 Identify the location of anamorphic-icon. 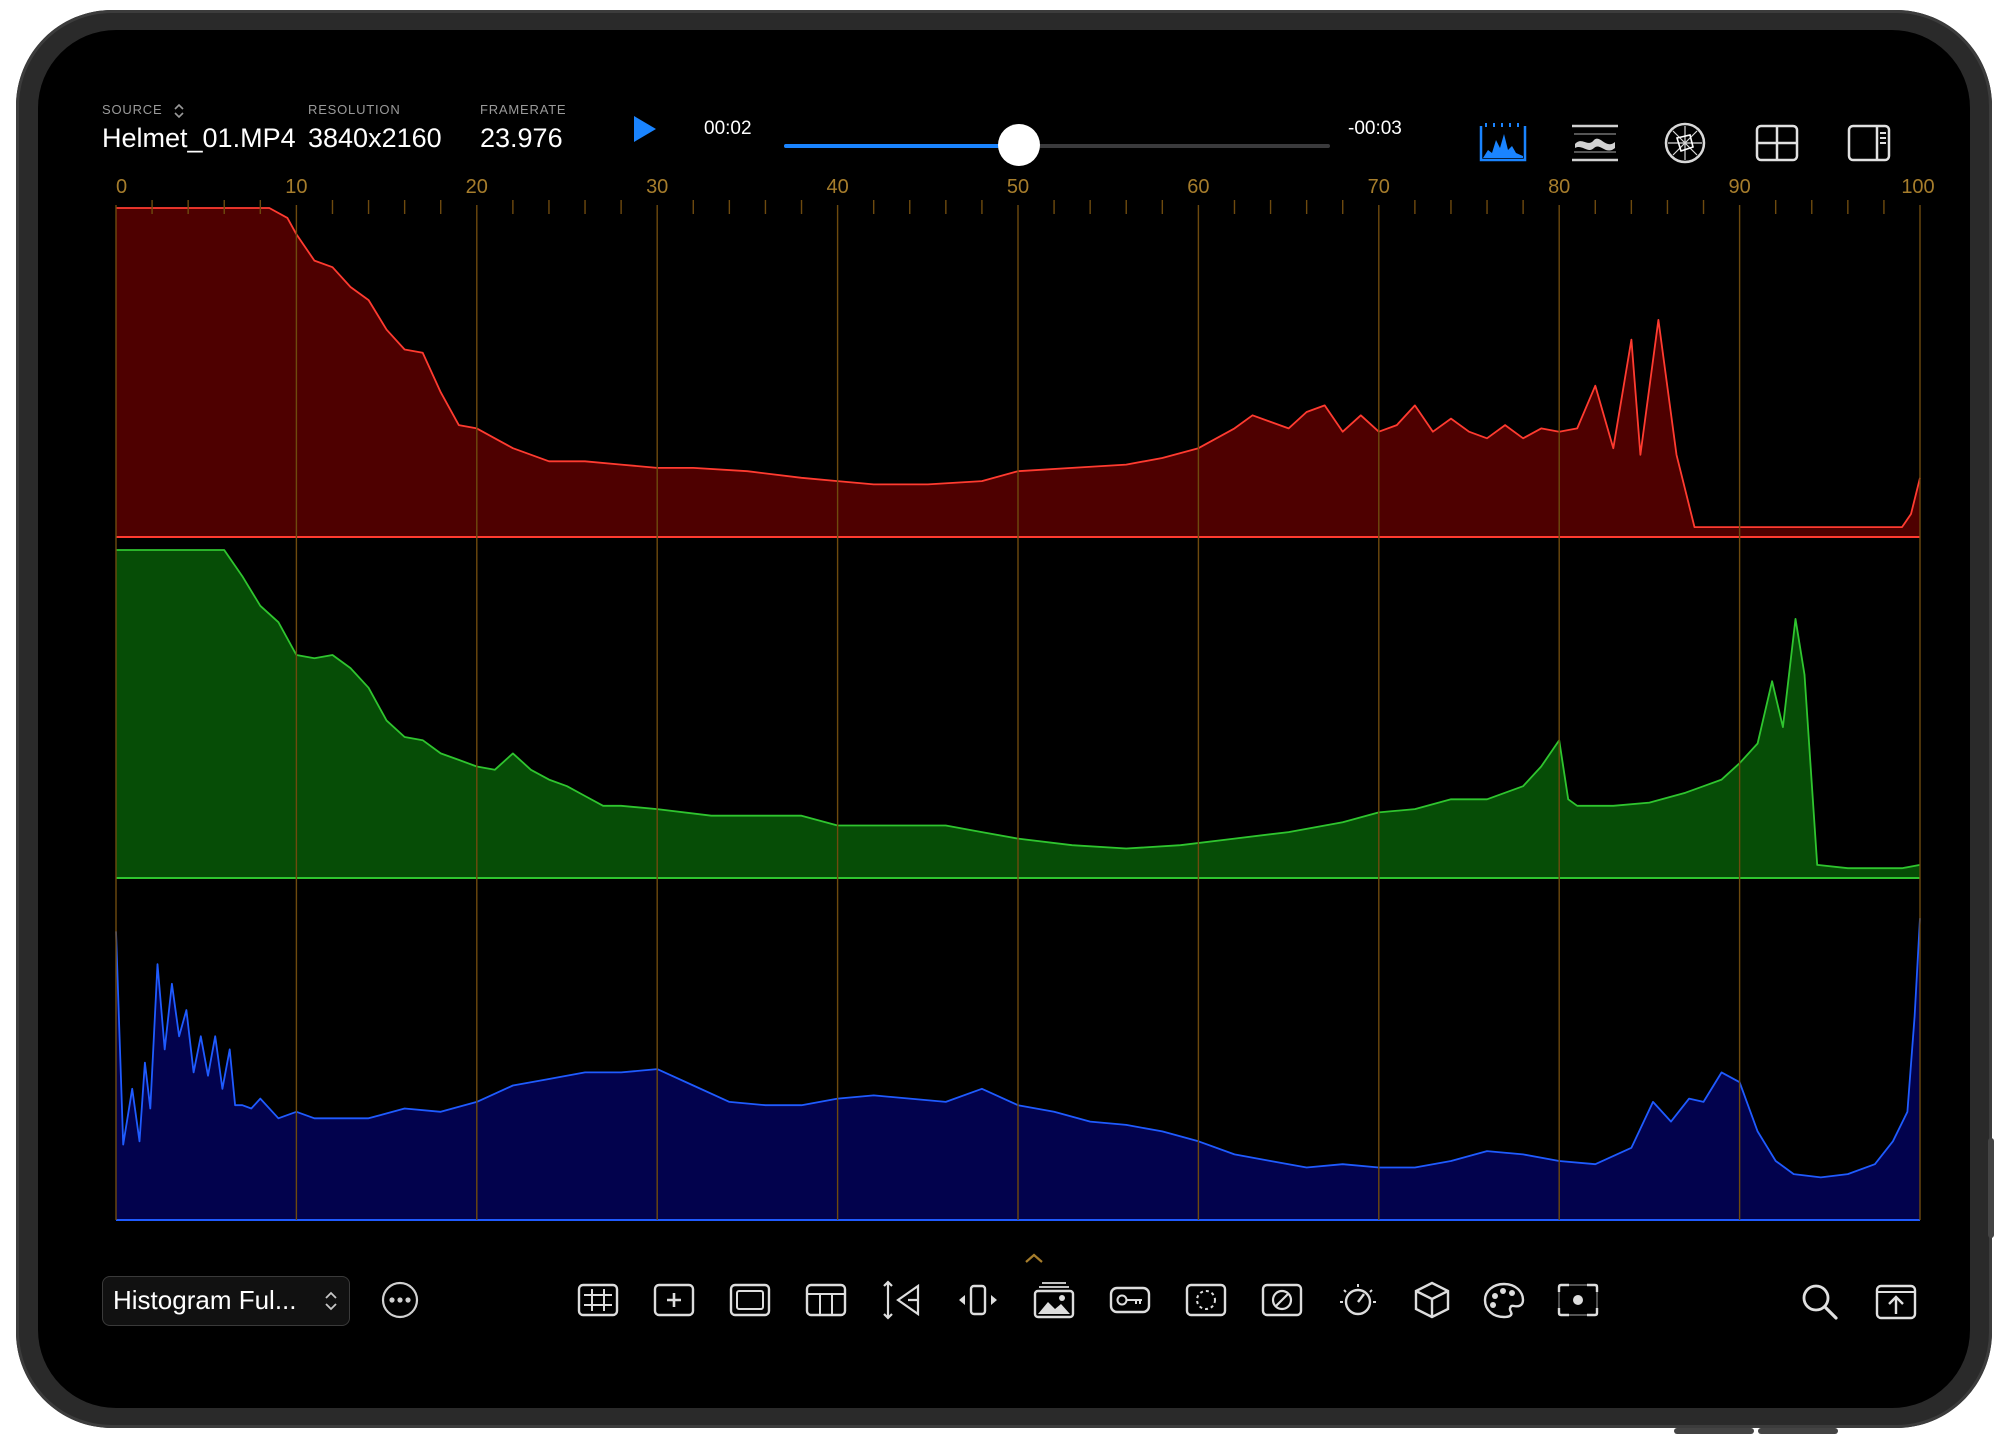
(902, 1300).